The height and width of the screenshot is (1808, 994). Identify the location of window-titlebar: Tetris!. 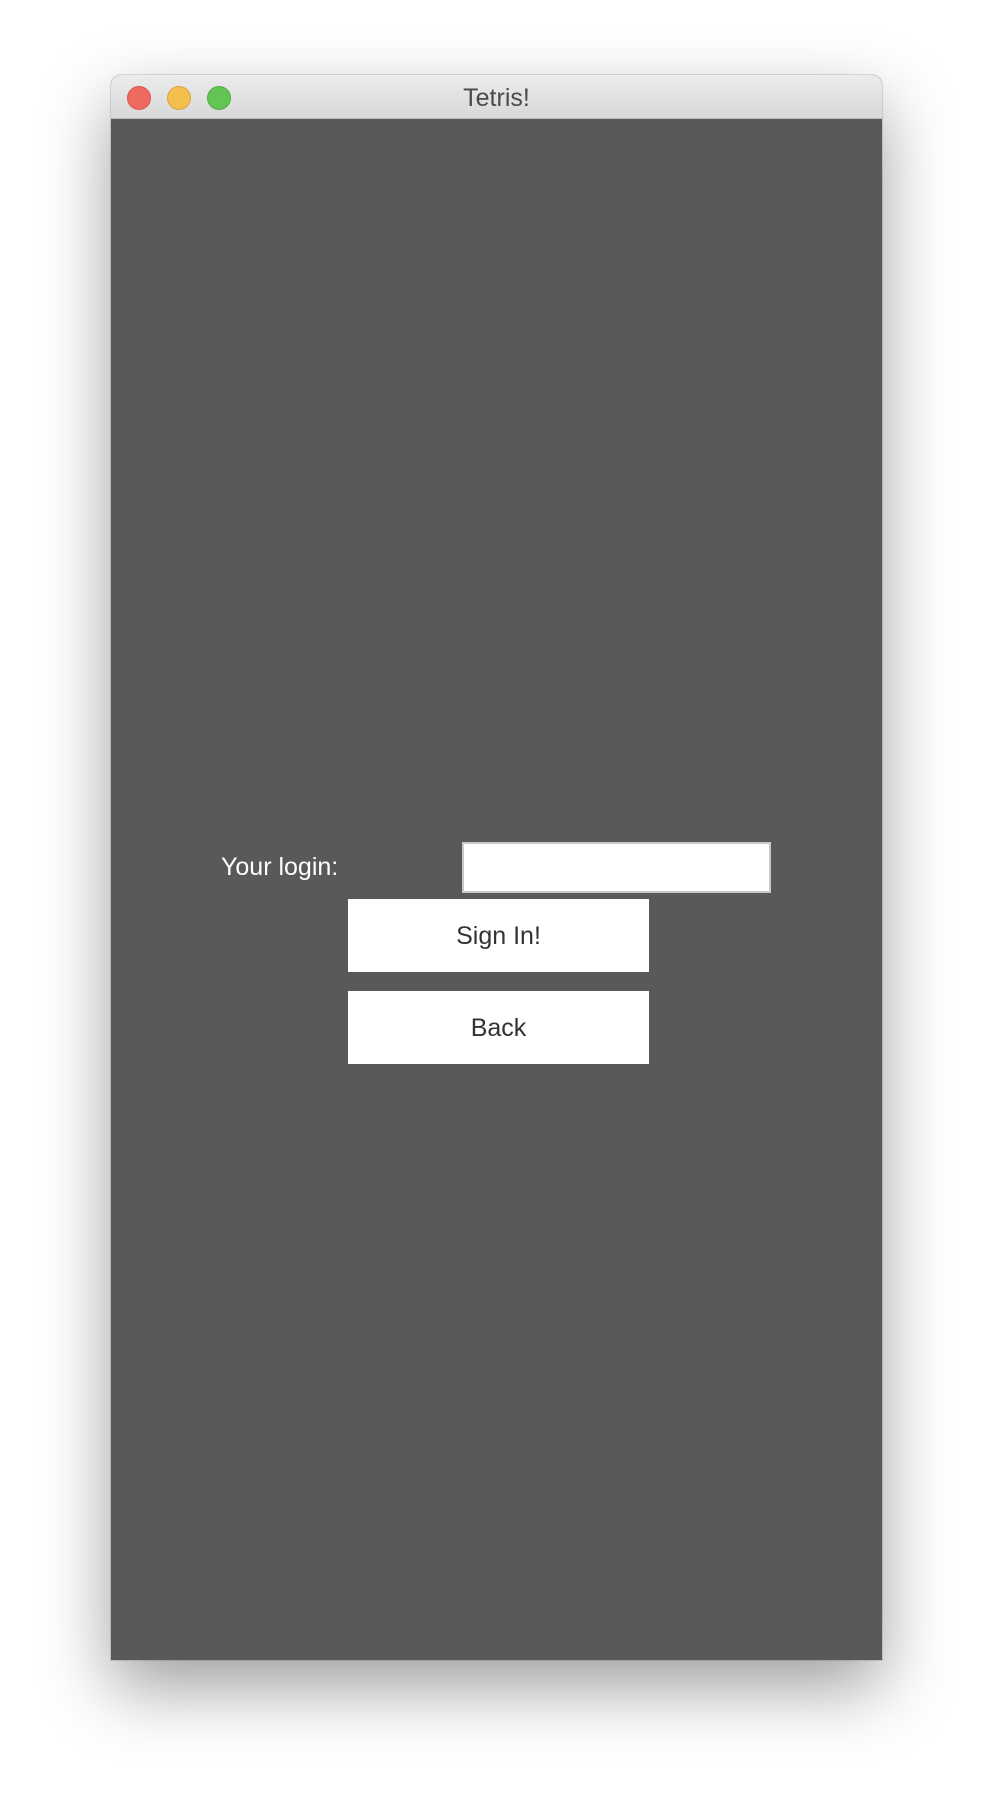
(496, 97).